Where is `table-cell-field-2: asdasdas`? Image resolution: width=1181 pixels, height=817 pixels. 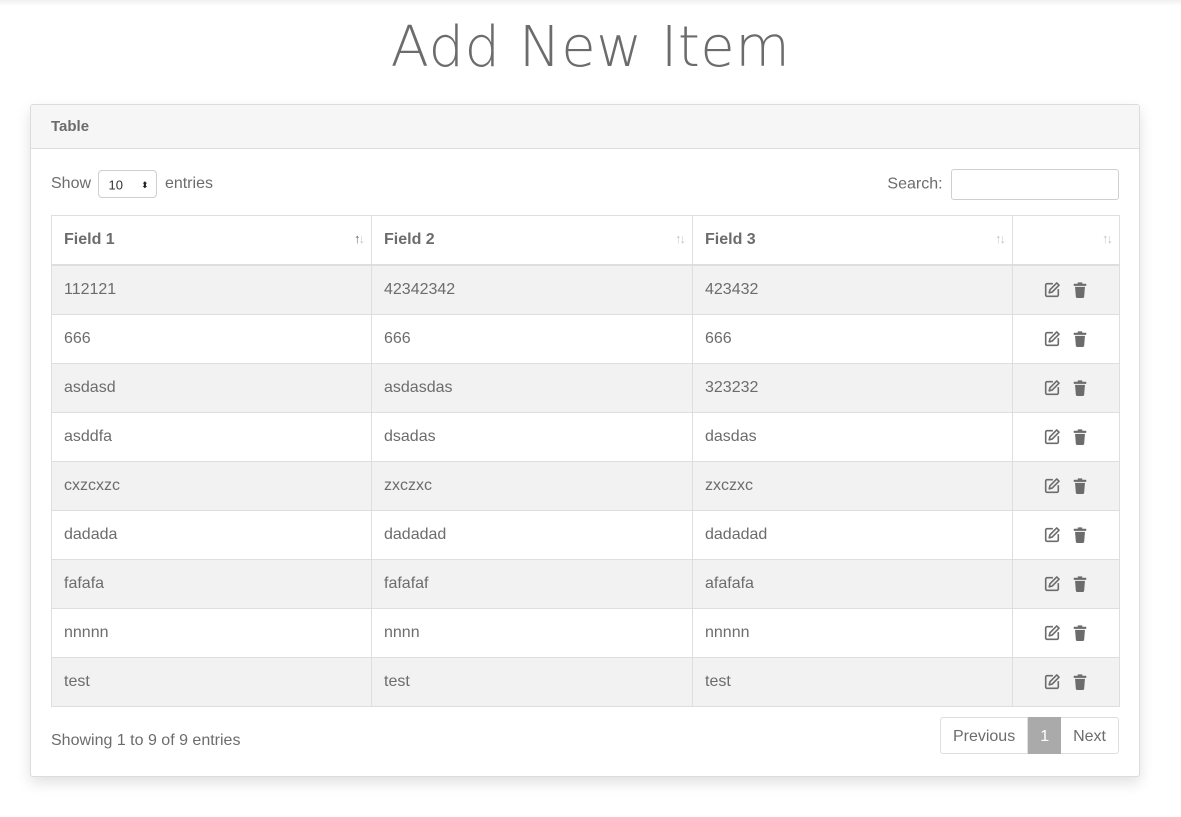
table-cell-field-2: asdasdas is located at coordinates (532, 388).